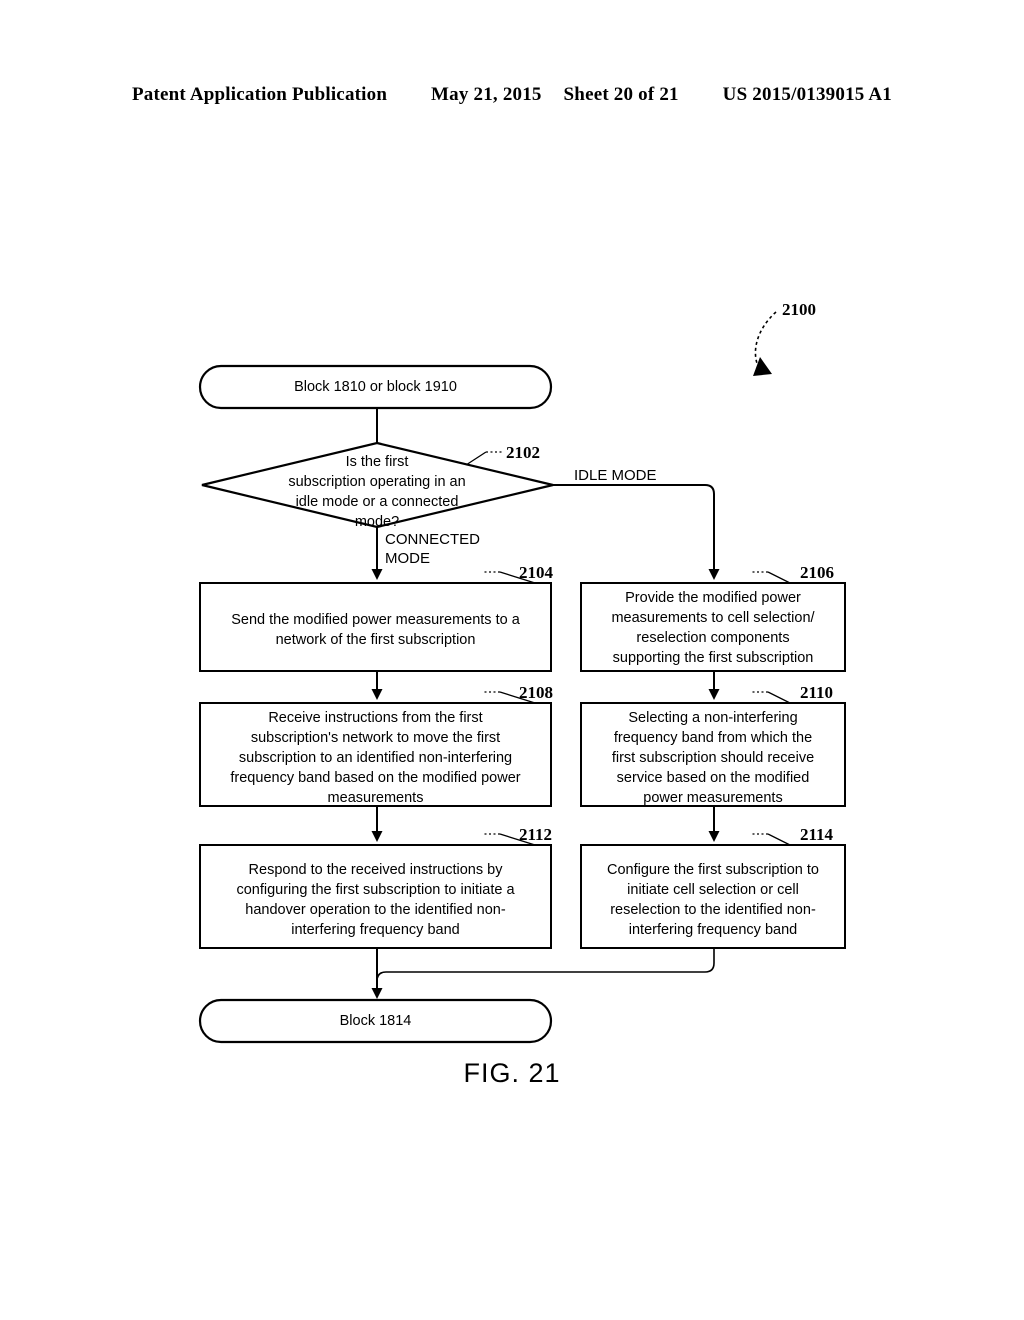  What do you see at coordinates (779, 577) in the screenshot?
I see `ref-2106-leader` at bounding box center [779, 577].